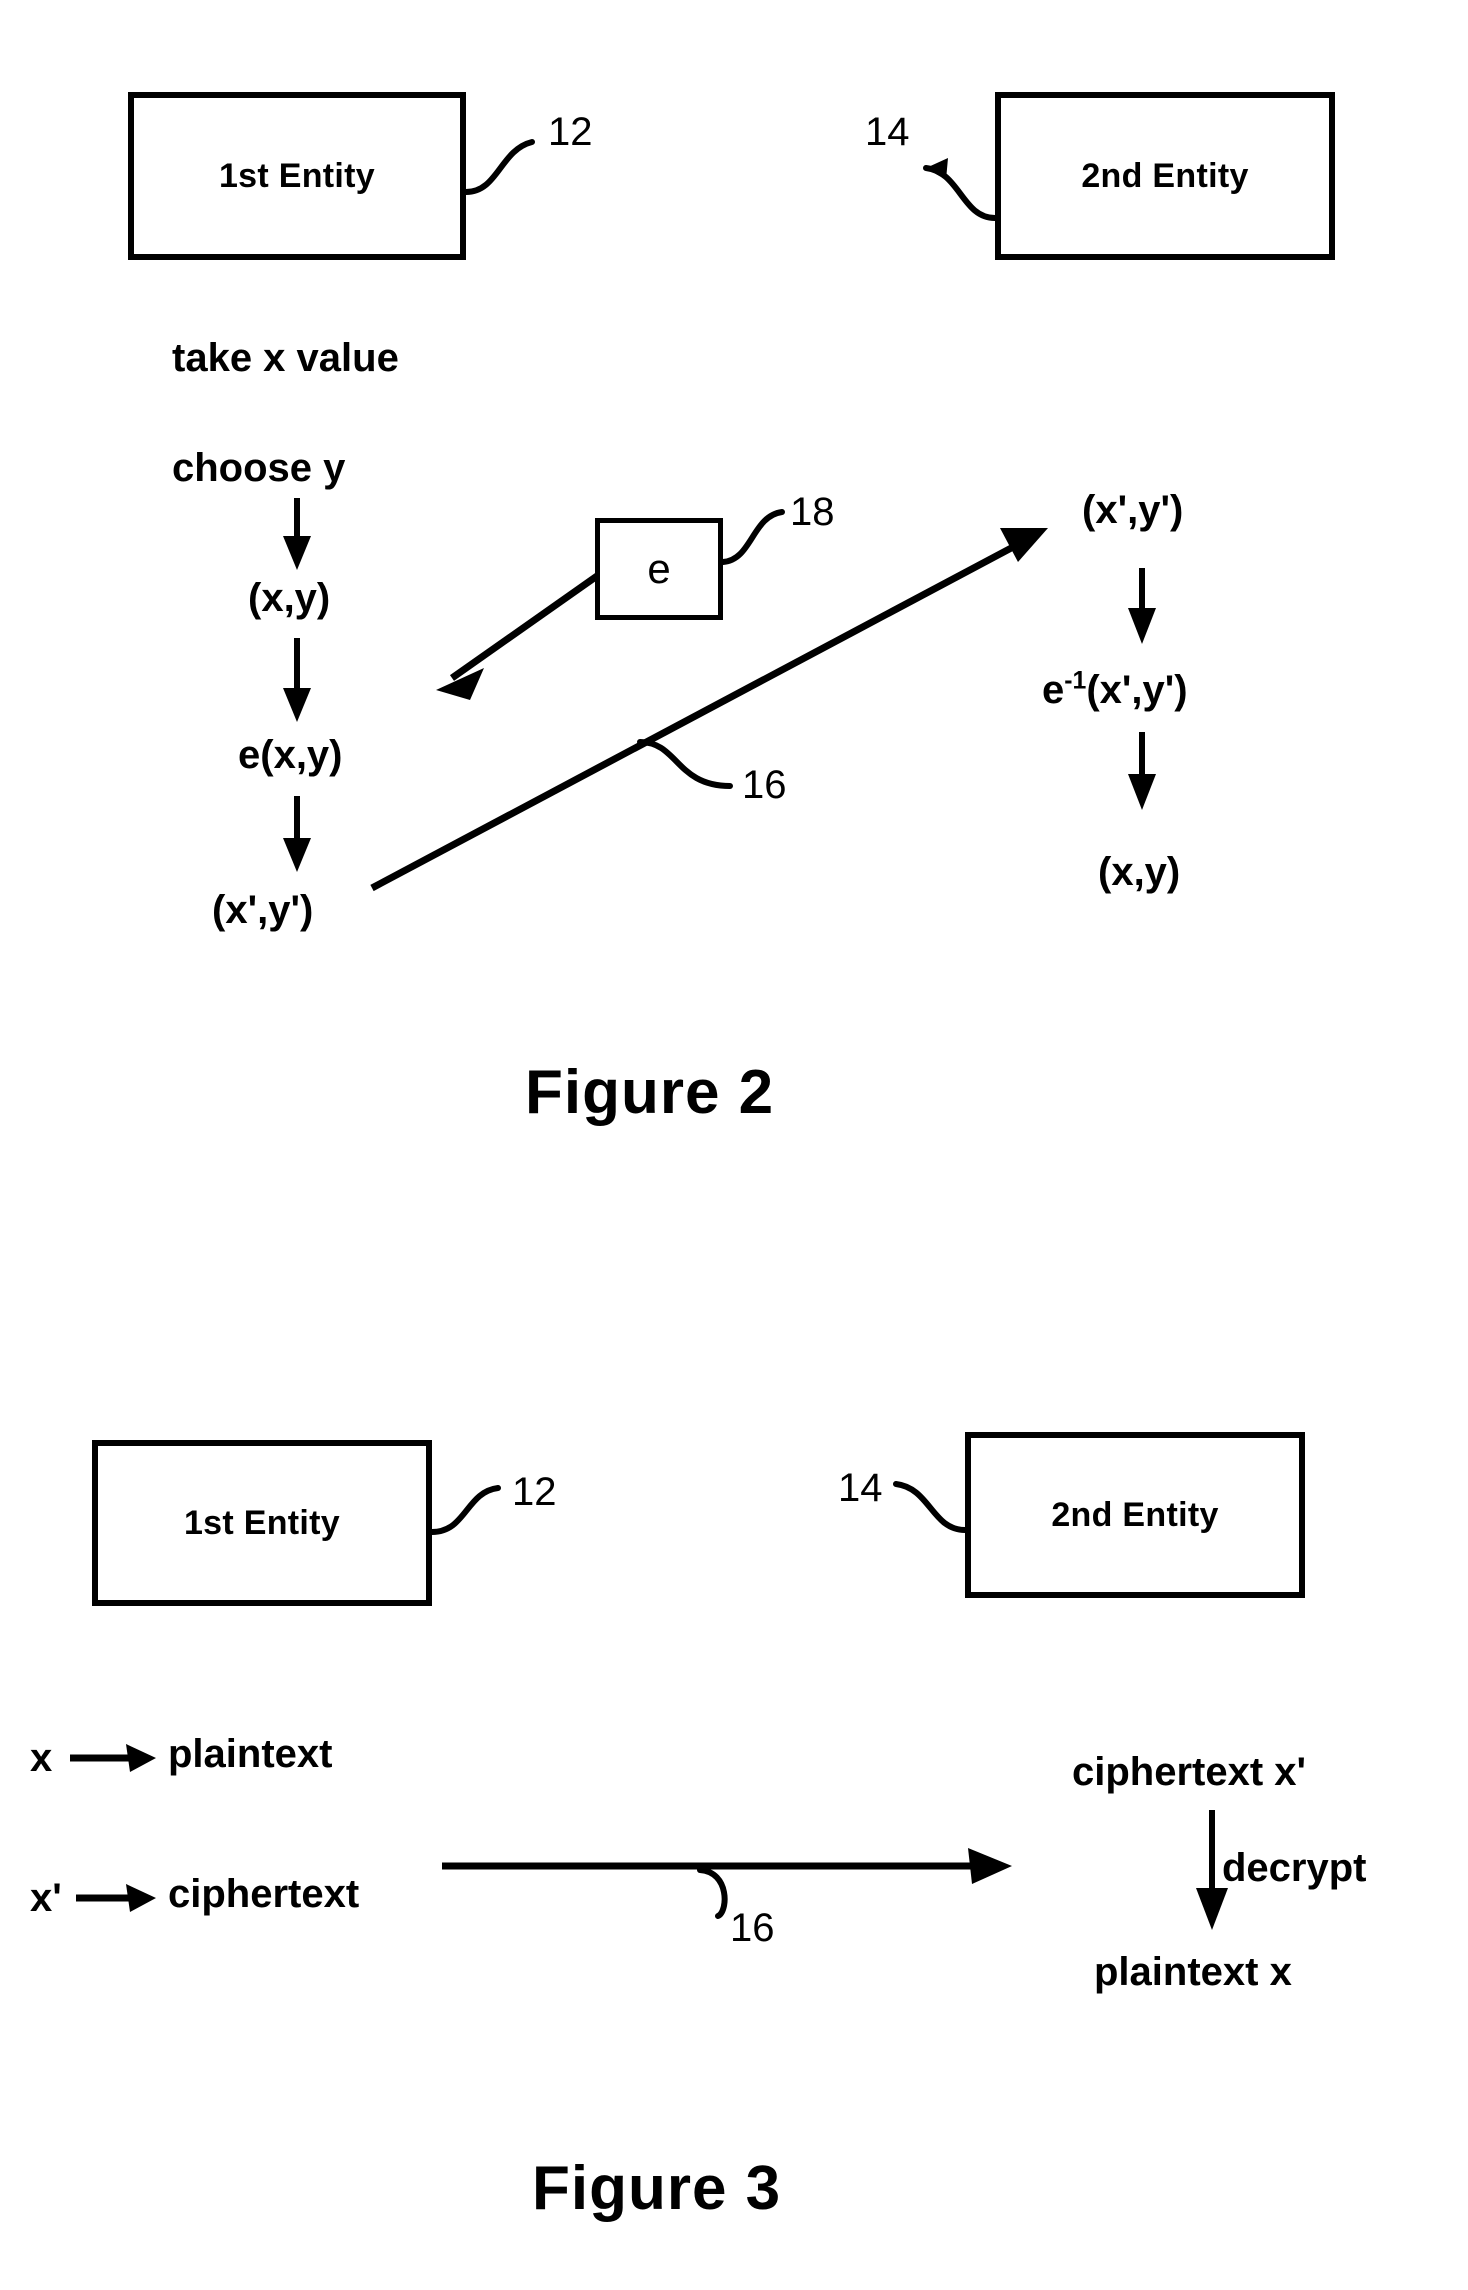  I want to click on figure2-arrow-encrypt-apply, so click(524, 627).